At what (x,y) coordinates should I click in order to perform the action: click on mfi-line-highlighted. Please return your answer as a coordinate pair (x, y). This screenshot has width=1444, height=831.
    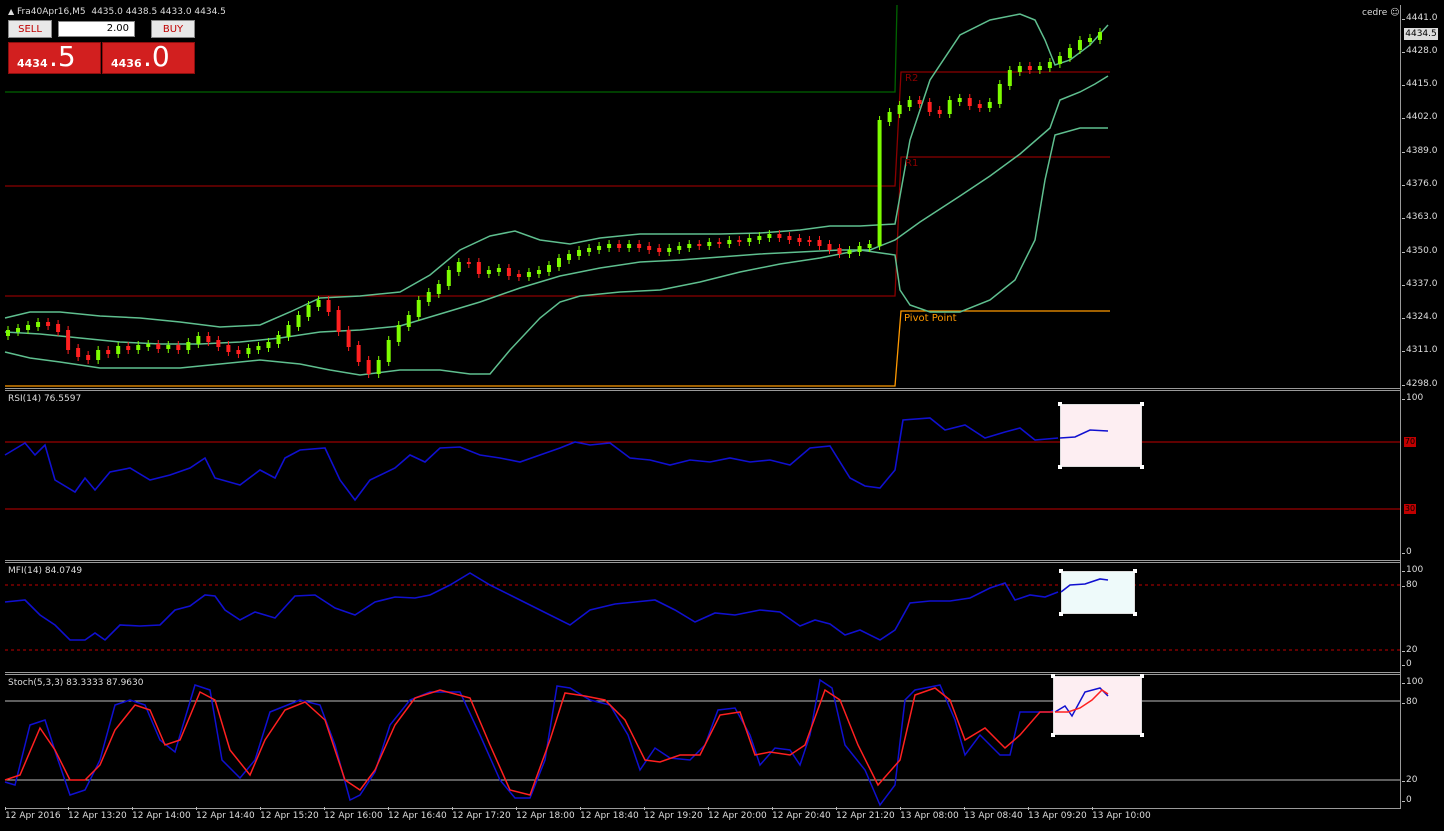
    Looking at the image, I should click on (1084, 585).